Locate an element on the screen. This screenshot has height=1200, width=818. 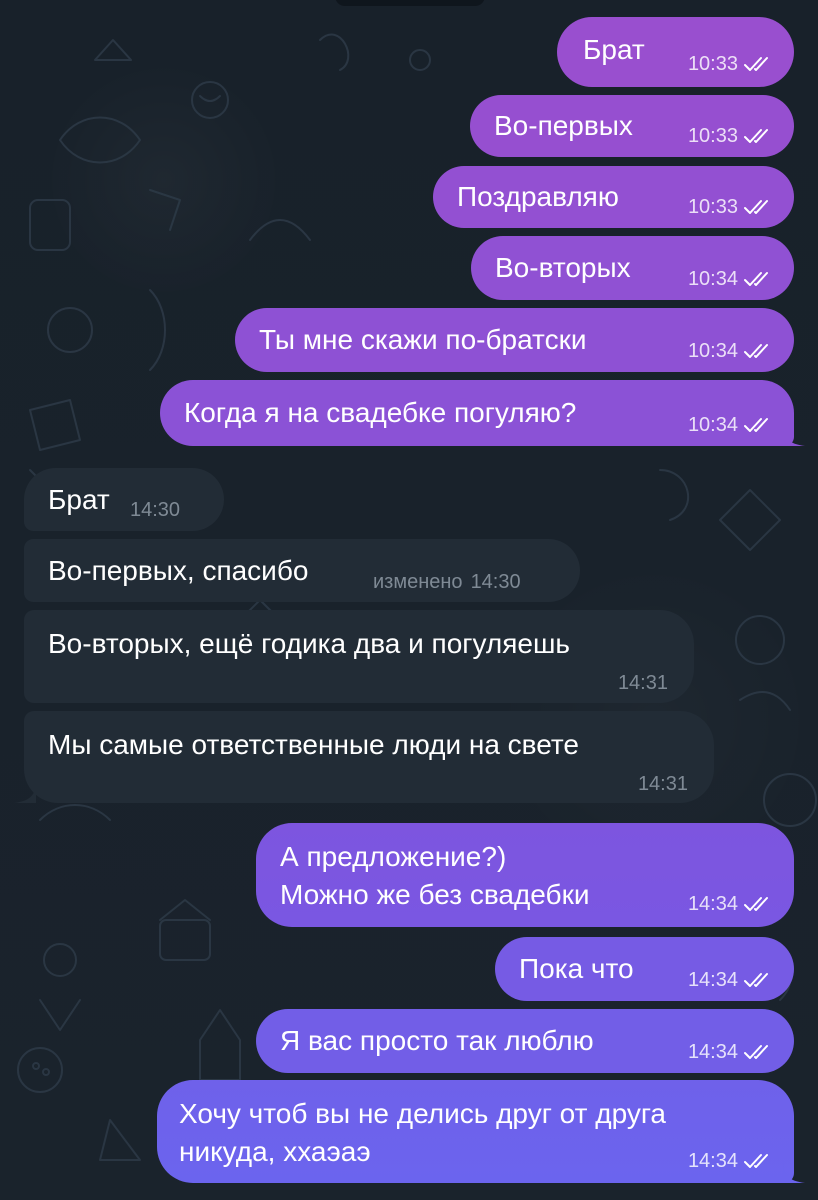
outgoing-message: Во-первых 10:33 is located at coordinates (632, 126).